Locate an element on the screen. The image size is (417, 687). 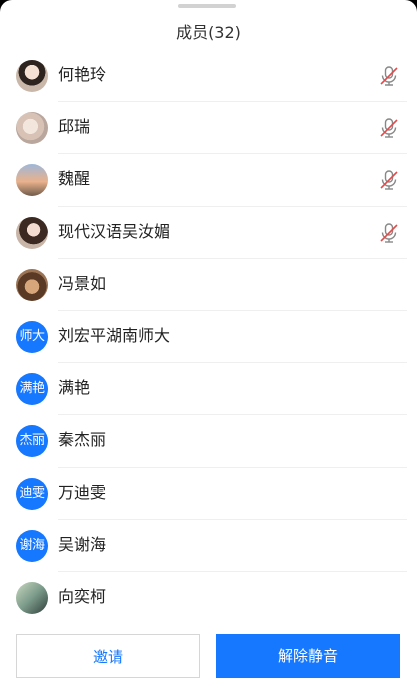
member-row: 谢海 吴谢海 is located at coordinates (208, 546).